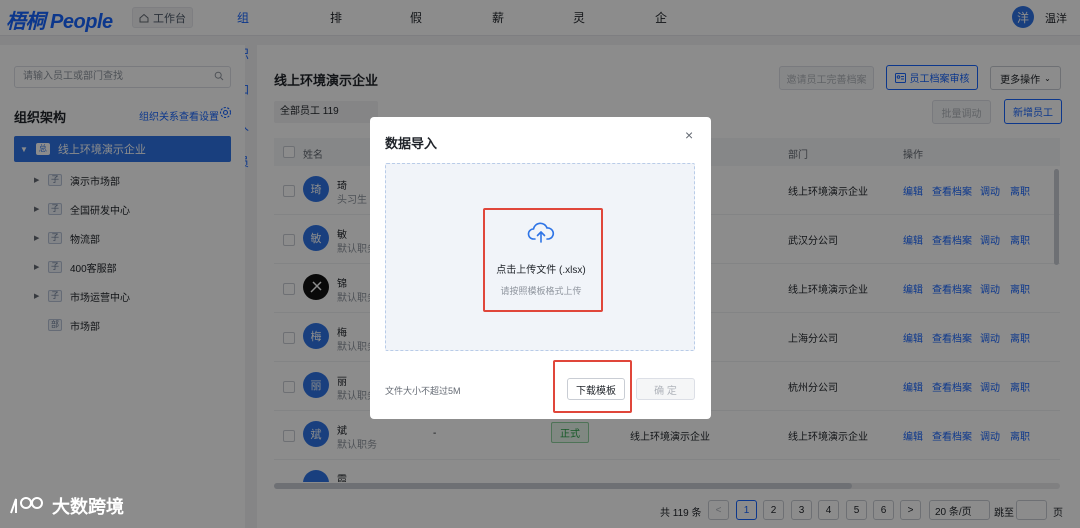  I want to click on close-icon: ×, so click(689, 135).